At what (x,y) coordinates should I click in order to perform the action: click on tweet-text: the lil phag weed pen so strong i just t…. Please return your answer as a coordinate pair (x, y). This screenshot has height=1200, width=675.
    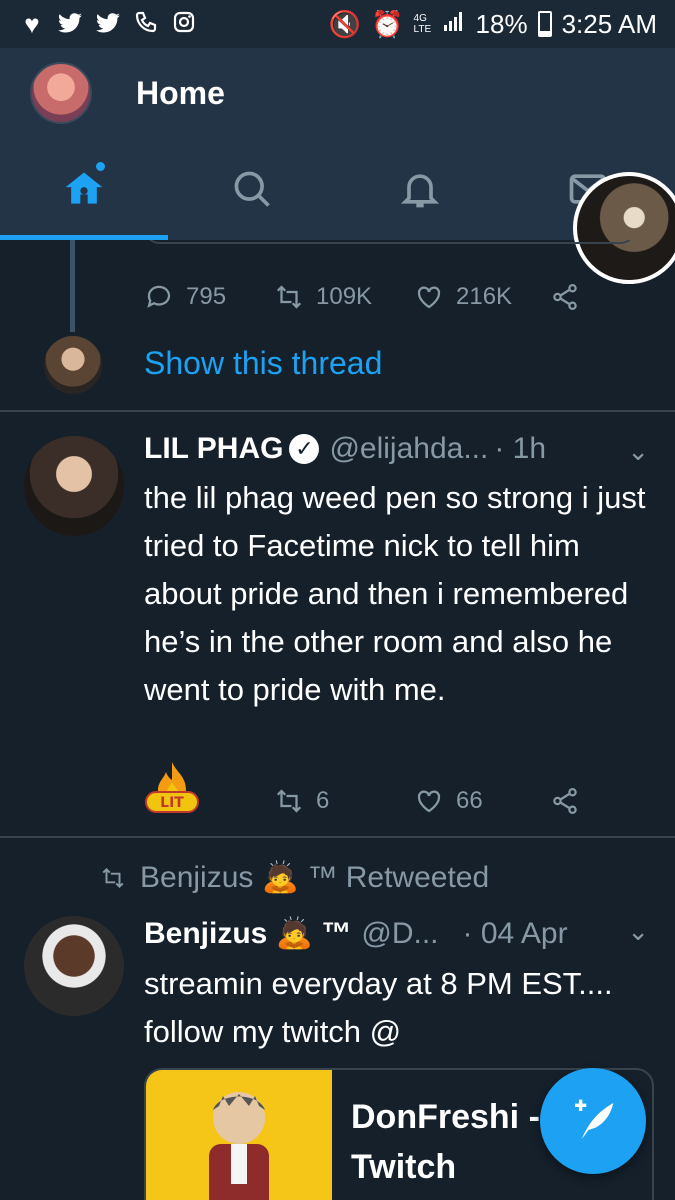
    Looking at the image, I should click on (395, 593).